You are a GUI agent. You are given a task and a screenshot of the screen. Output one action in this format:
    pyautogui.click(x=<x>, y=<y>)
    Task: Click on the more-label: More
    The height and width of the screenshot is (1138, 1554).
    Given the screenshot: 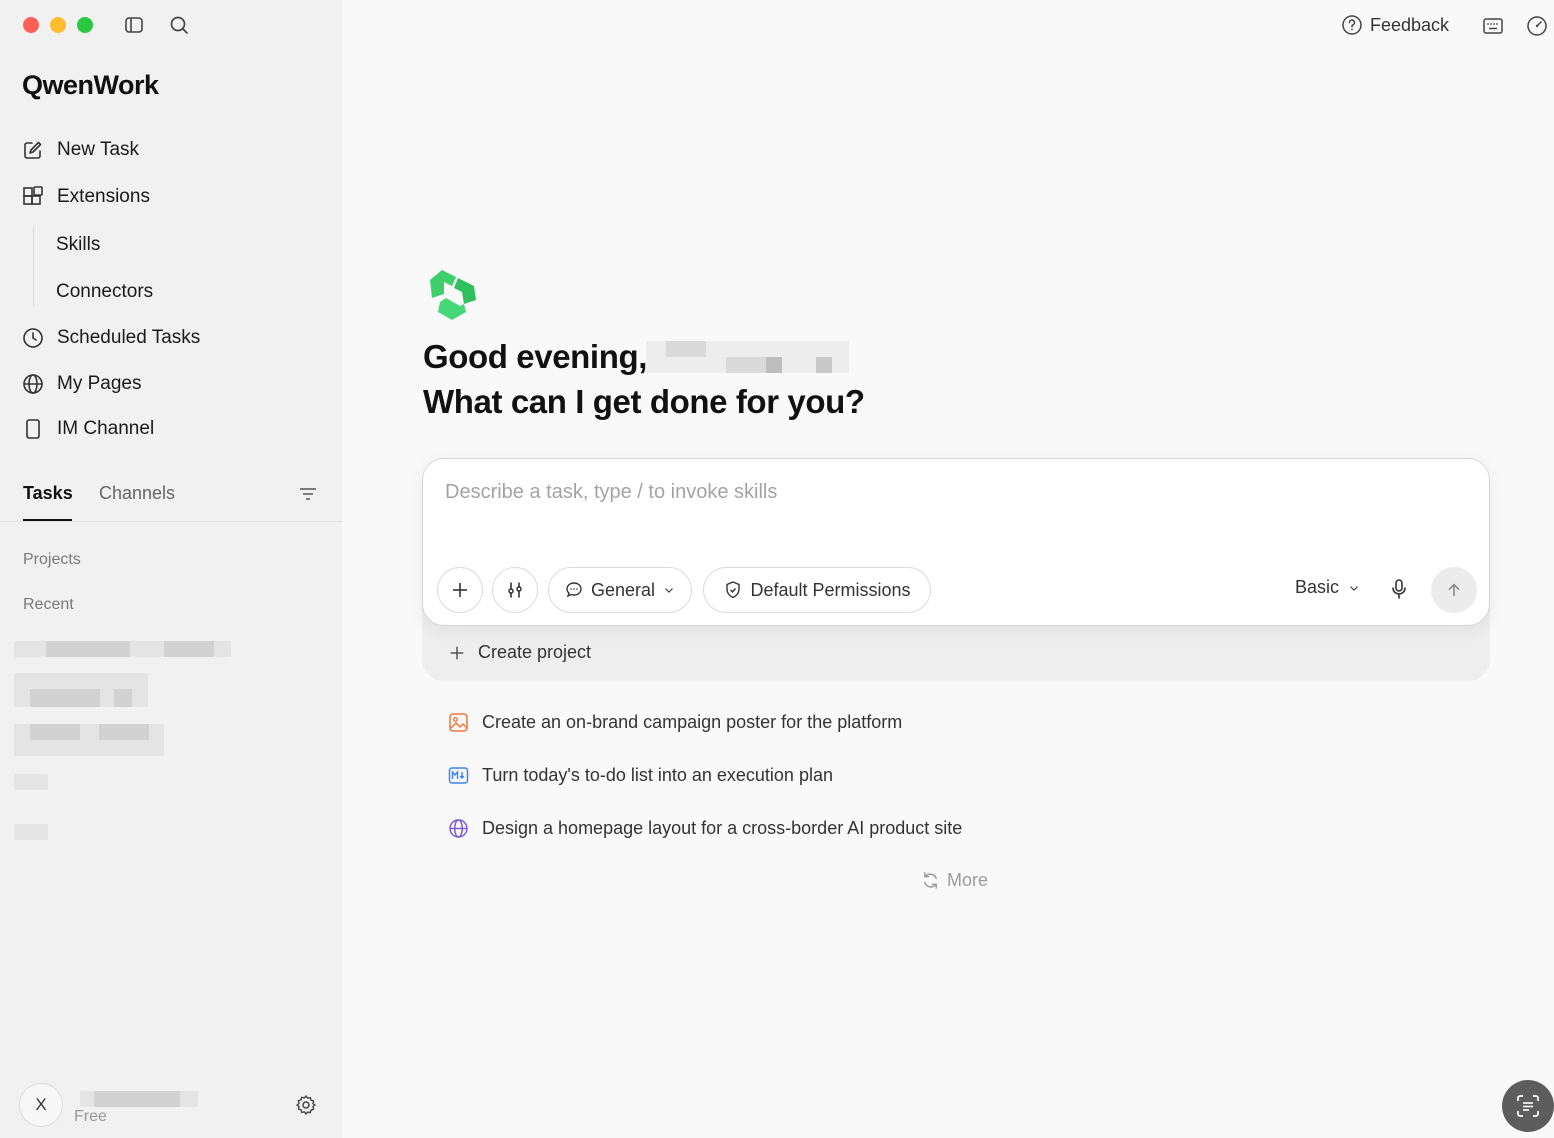 What is the action you would take?
    pyautogui.click(x=968, y=880)
    